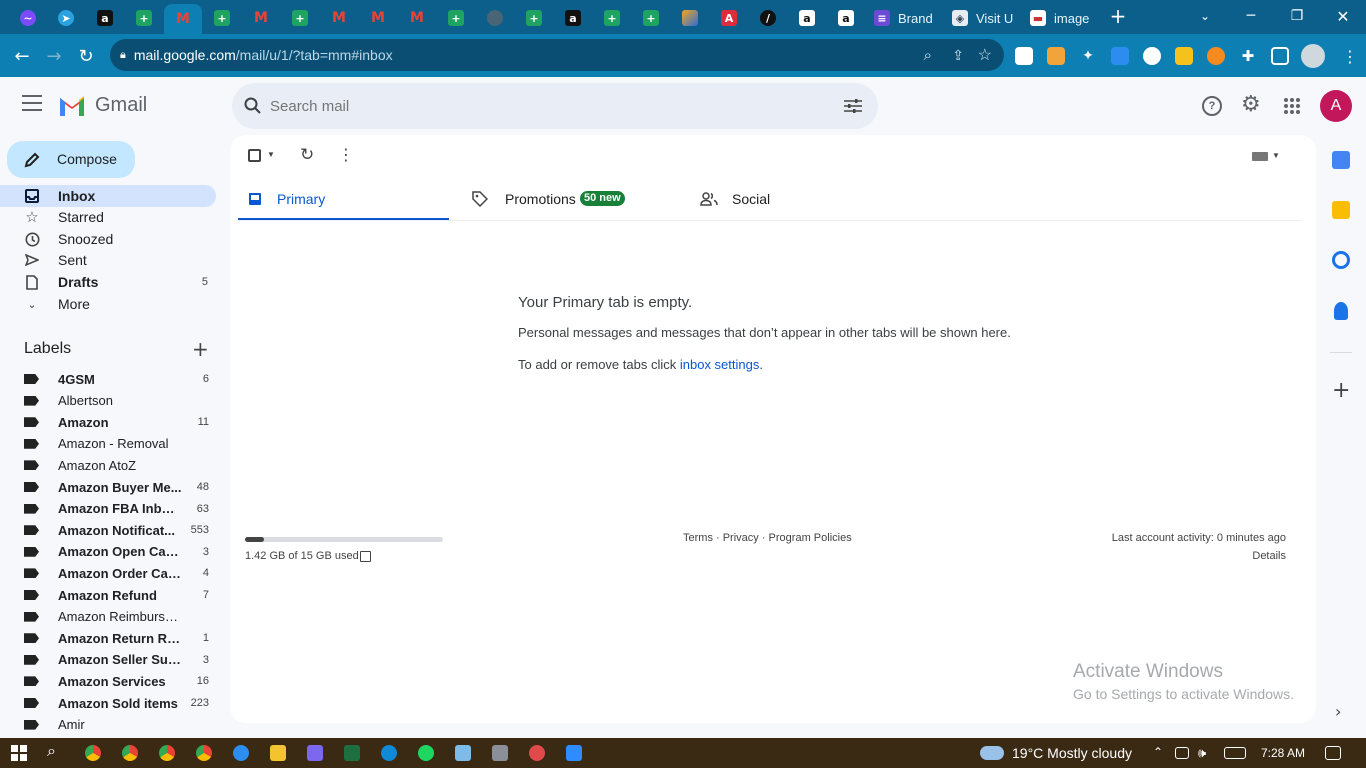  I want to click on tab-brand: ≡ Brand, so click(905, 18).